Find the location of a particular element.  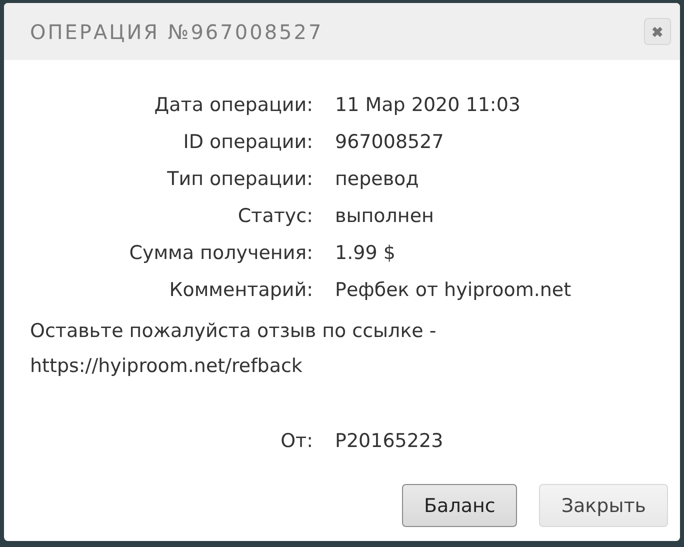

dialog-title: ОПЕРАЦИЯ №967008527 is located at coordinates (177, 32).